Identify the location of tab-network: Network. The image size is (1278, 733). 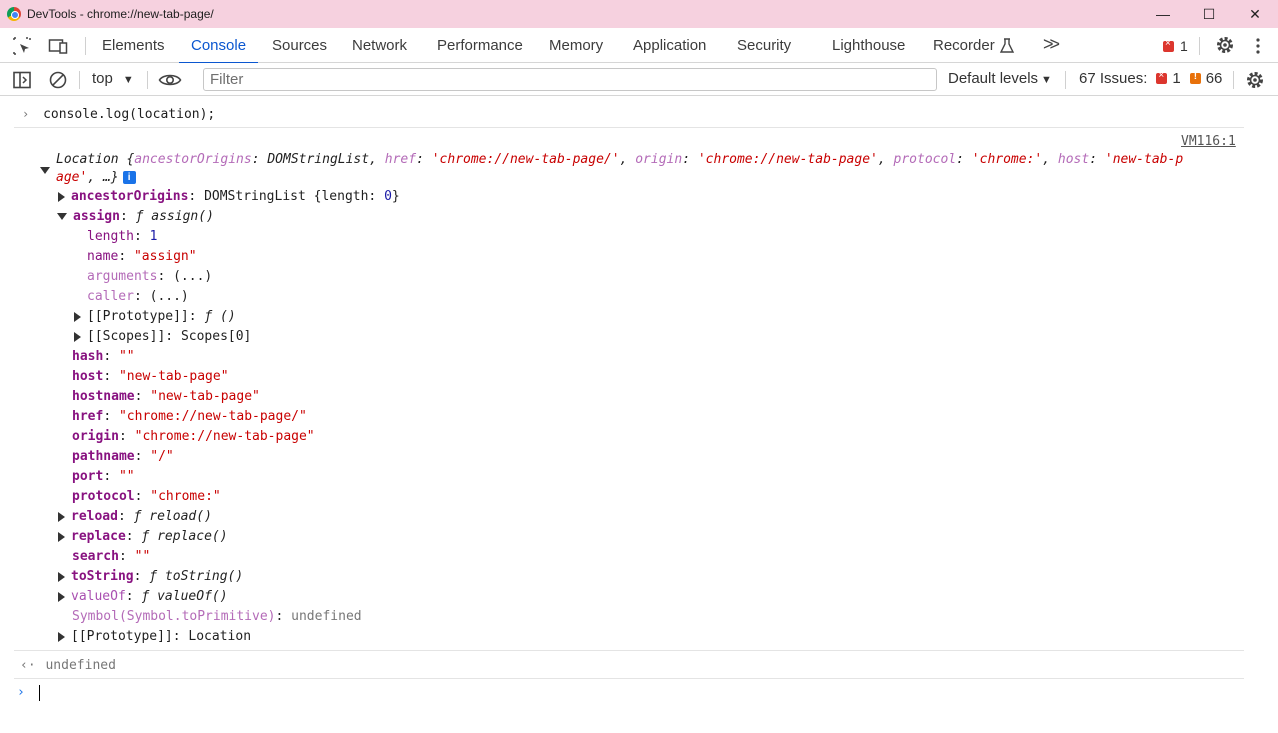
(379, 45).